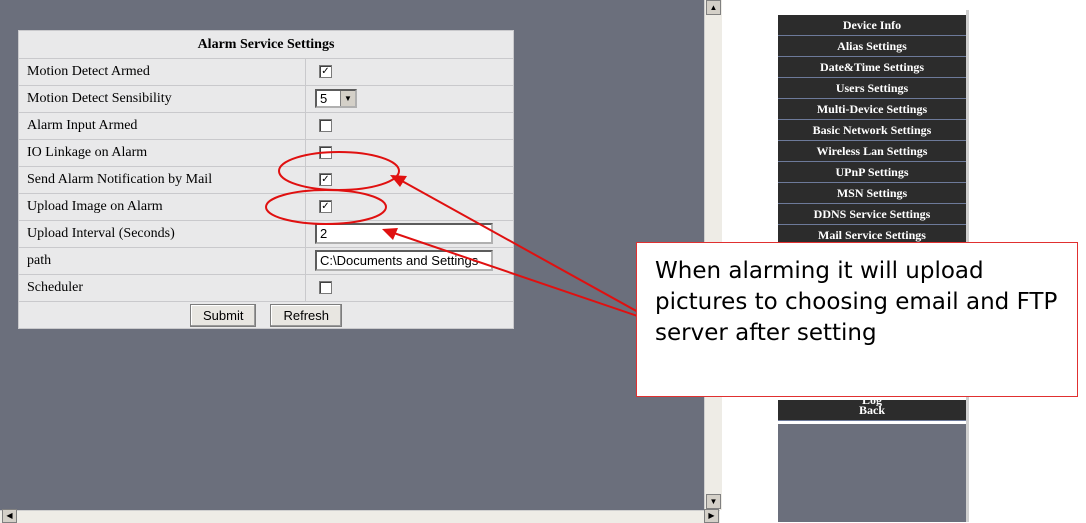  Describe the element at coordinates (82, 125) in the screenshot. I see `row-label: Alarm Input Armed` at that location.